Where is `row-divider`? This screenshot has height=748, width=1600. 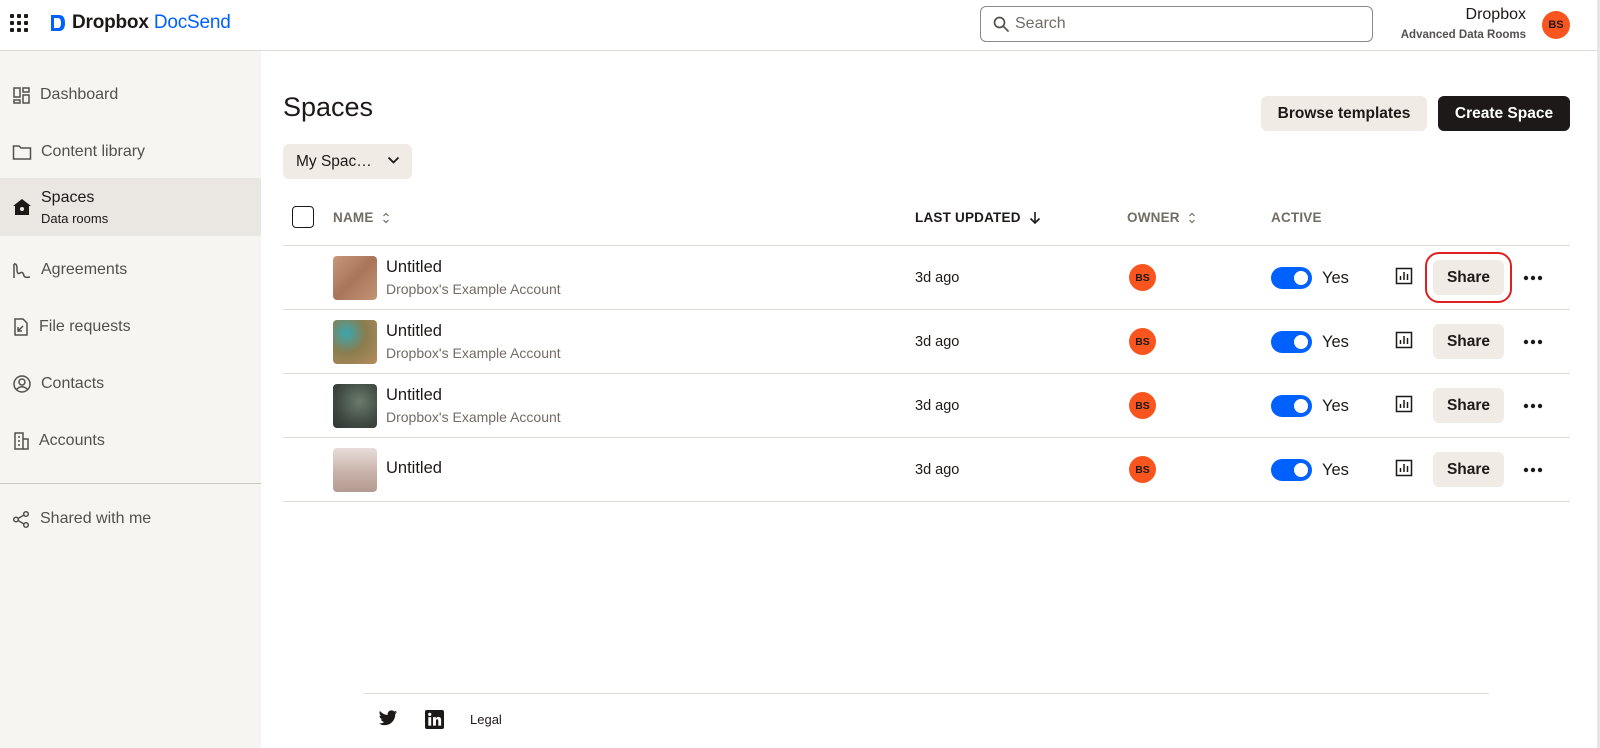 row-divider is located at coordinates (926, 501).